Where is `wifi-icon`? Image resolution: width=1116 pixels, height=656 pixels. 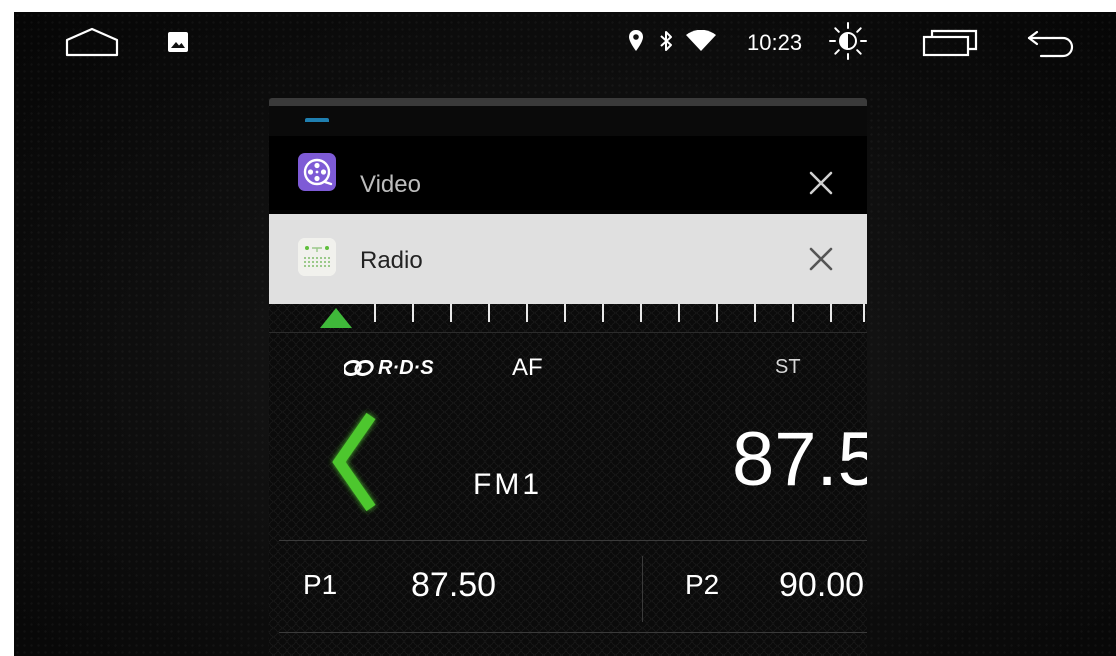 wifi-icon is located at coordinates (701, 40).